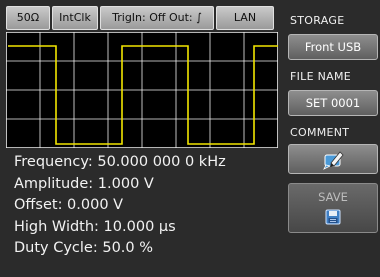 The image size is (380, 277). What do you see at coordinates (333, 47) in the screenshot?
I see `storage-button: Front USB` at bounding box center [333, 47].